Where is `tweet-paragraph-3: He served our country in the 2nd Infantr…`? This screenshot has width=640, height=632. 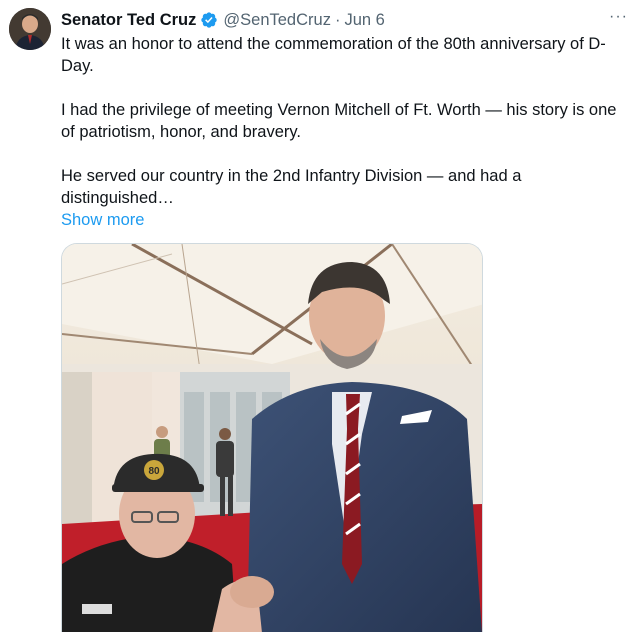 tweet-paragraph-3: He served our country in the 2nd Infantr… is located at coordinates (291, 187).